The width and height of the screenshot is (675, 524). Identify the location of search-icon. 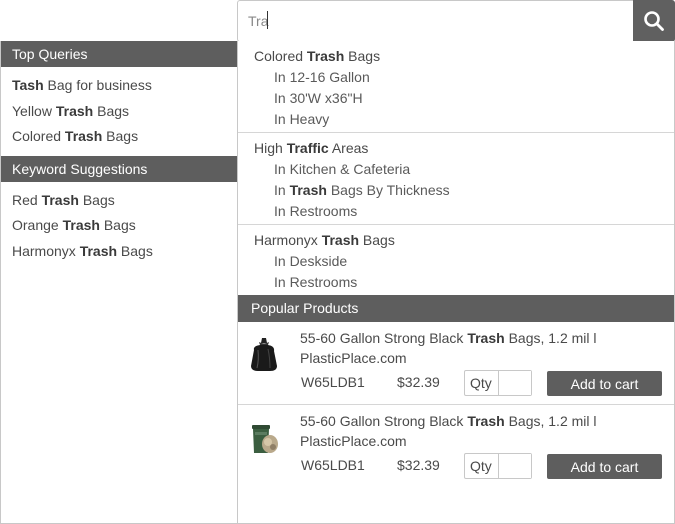
(654, 21).